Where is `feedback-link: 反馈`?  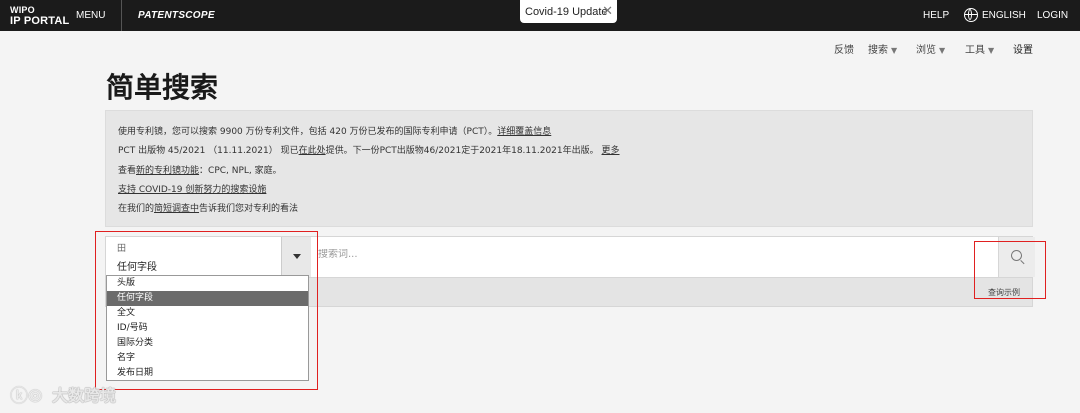
feedback-link: 反馈 is located at coordinates (844, 48).